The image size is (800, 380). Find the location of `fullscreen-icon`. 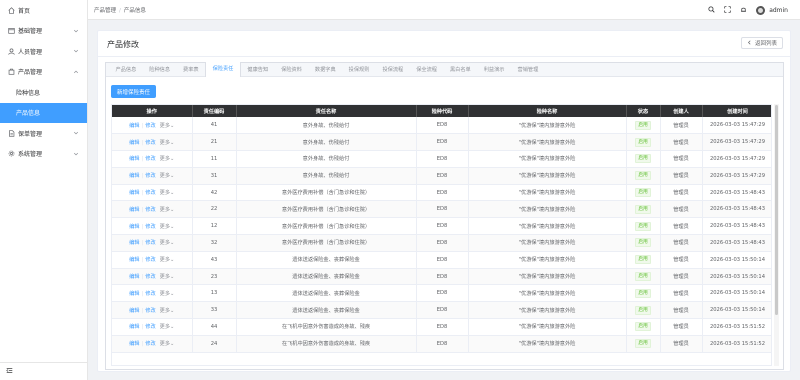

fullscreen-icon is located at coordinates (727, 10).